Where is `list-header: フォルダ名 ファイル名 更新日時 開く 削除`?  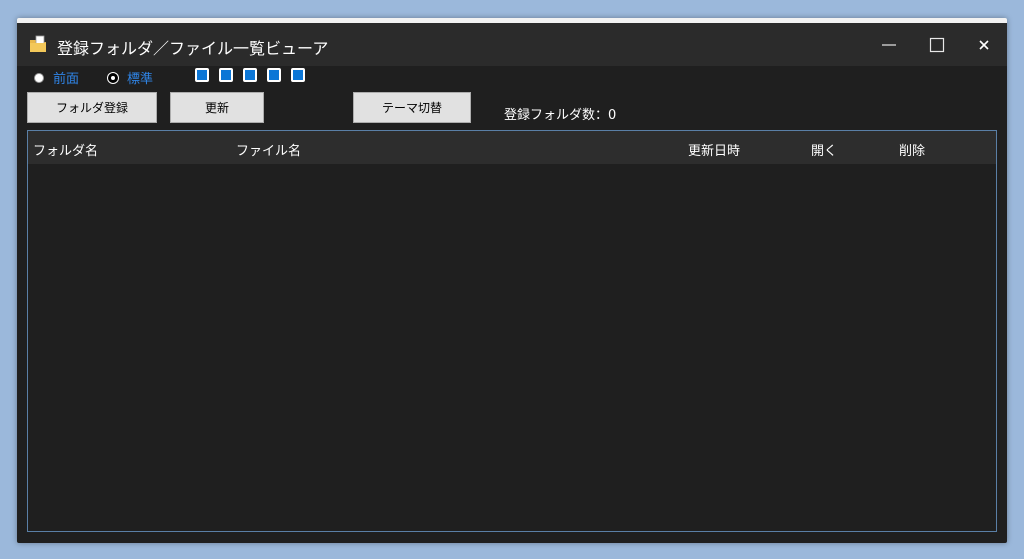
list-header: フォルダ名 ファイル名 更新日時 開く 削除 is located at coordinates (512, 147).